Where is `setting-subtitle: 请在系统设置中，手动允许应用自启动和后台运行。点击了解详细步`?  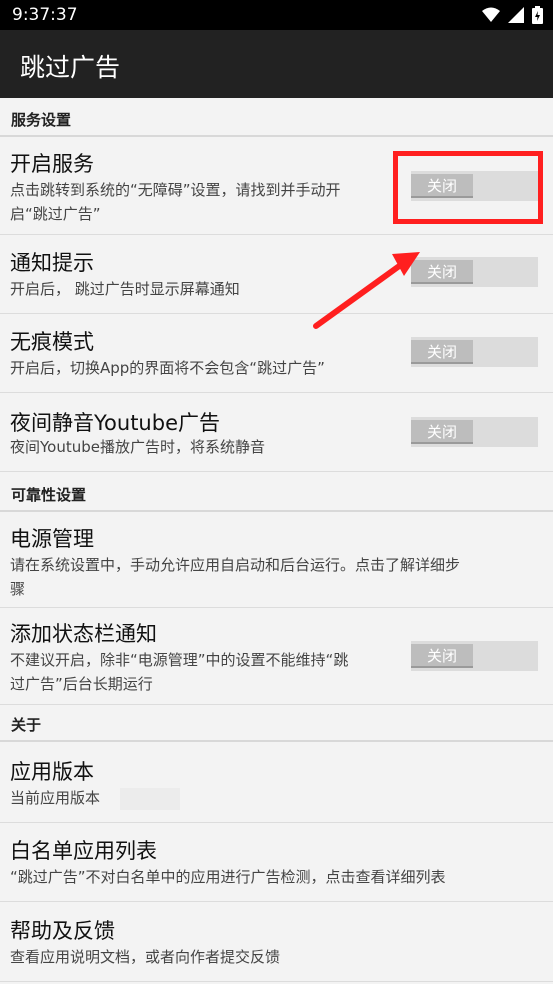 setting-subtitle: 请在系统设置中，手动允许应用自启动和后台运行。点击了解详细步 is located at coordinates (235, 565).